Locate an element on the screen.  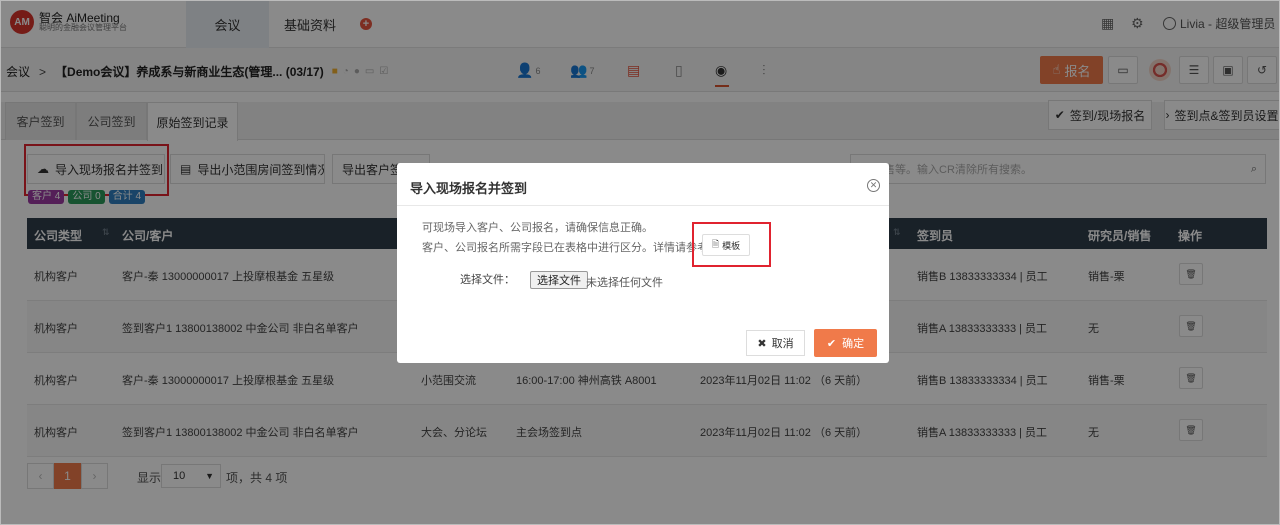
confirm-button: ✔ 确定 is located at coordinates (845, 343).